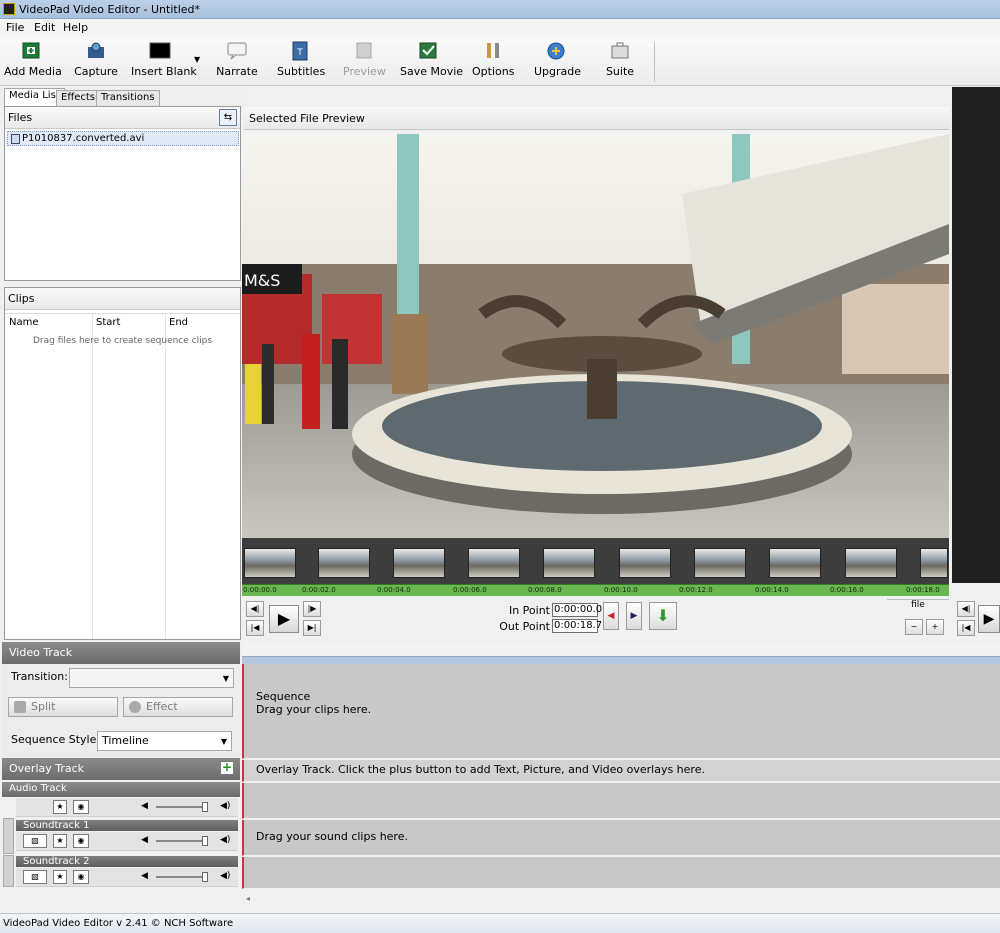 This screenshot has height=933, width=1000. I want to click on in-point-field: 0:00:00.0, so click(577, 610).